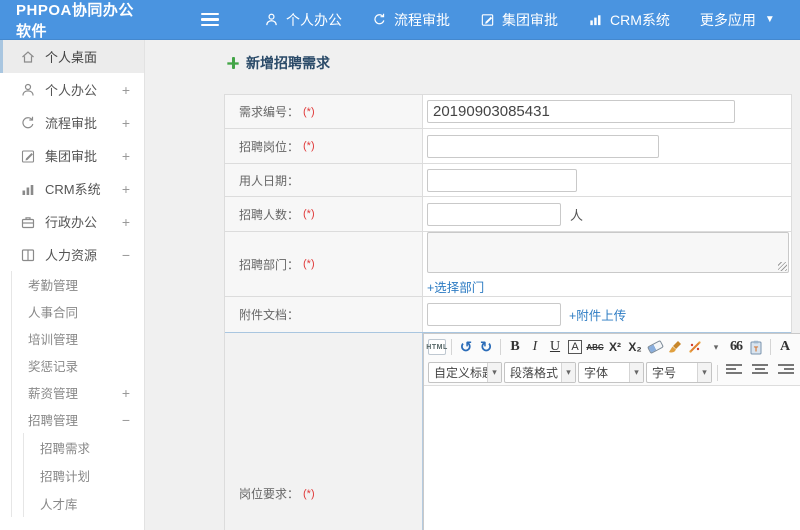  I want to click on nav-personal-office: 个人办公, so click(303, 20).